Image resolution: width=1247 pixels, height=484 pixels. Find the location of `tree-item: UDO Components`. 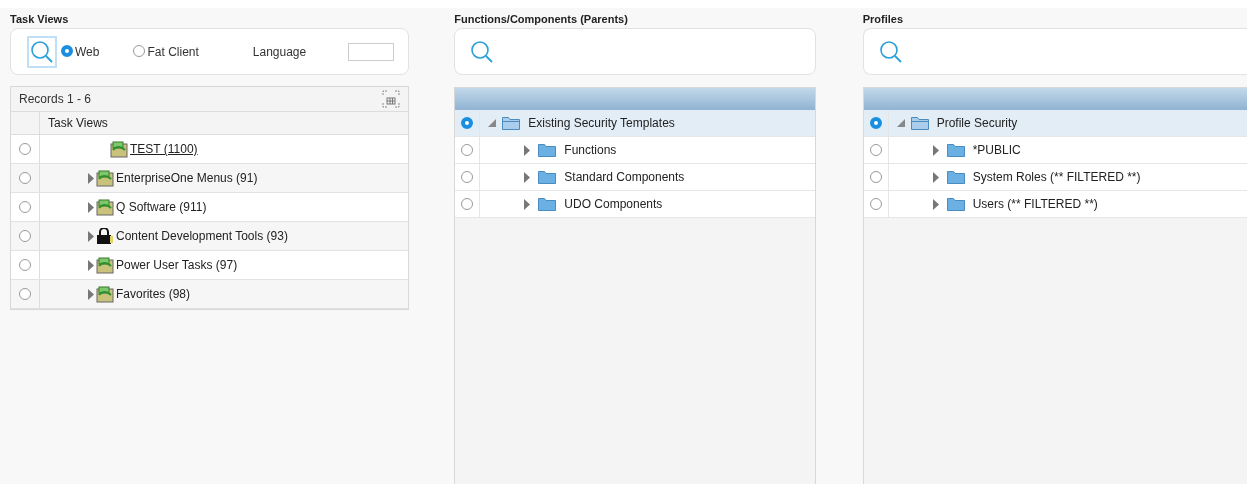

tree-item: UDO Components is located at coordinates (613, 204).